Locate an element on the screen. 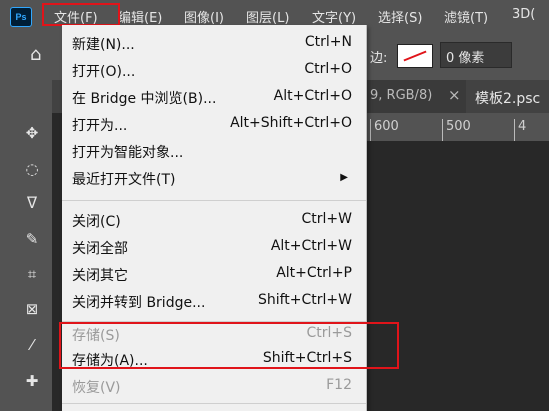  menu-item-close-and-go-to-bridge: 关闭并转到 Bridge... Shift+Ctrl+W is located at coordinates (212, 301).